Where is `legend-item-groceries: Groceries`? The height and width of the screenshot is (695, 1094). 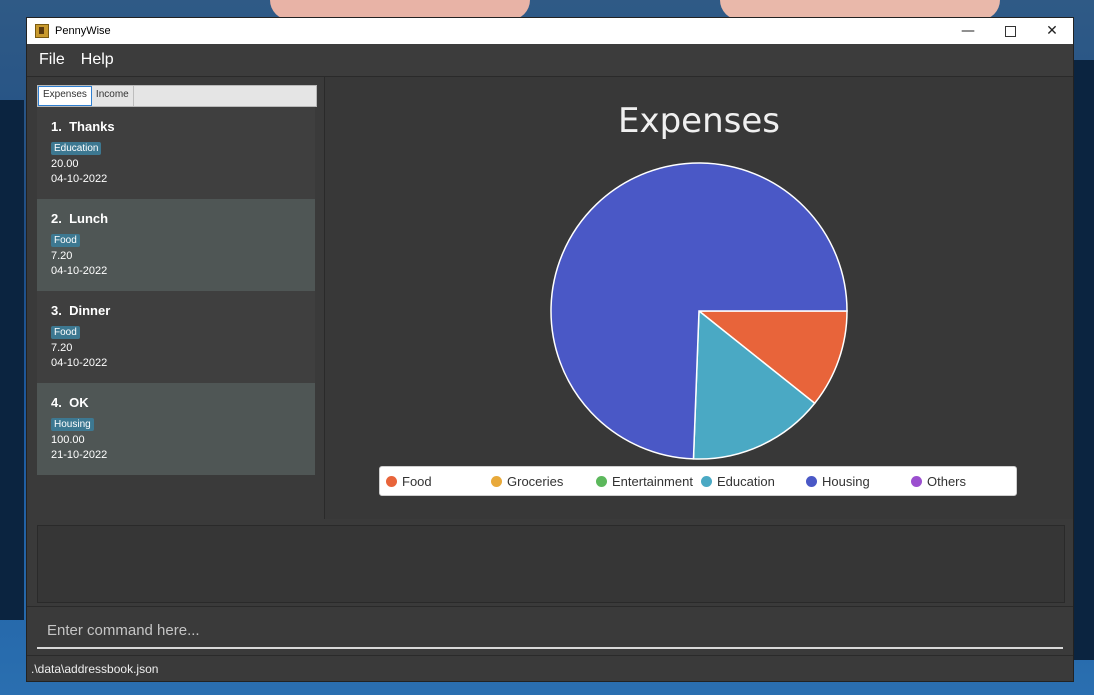 legend-item-groceries: Groceries is located at coordinates (537, 481).